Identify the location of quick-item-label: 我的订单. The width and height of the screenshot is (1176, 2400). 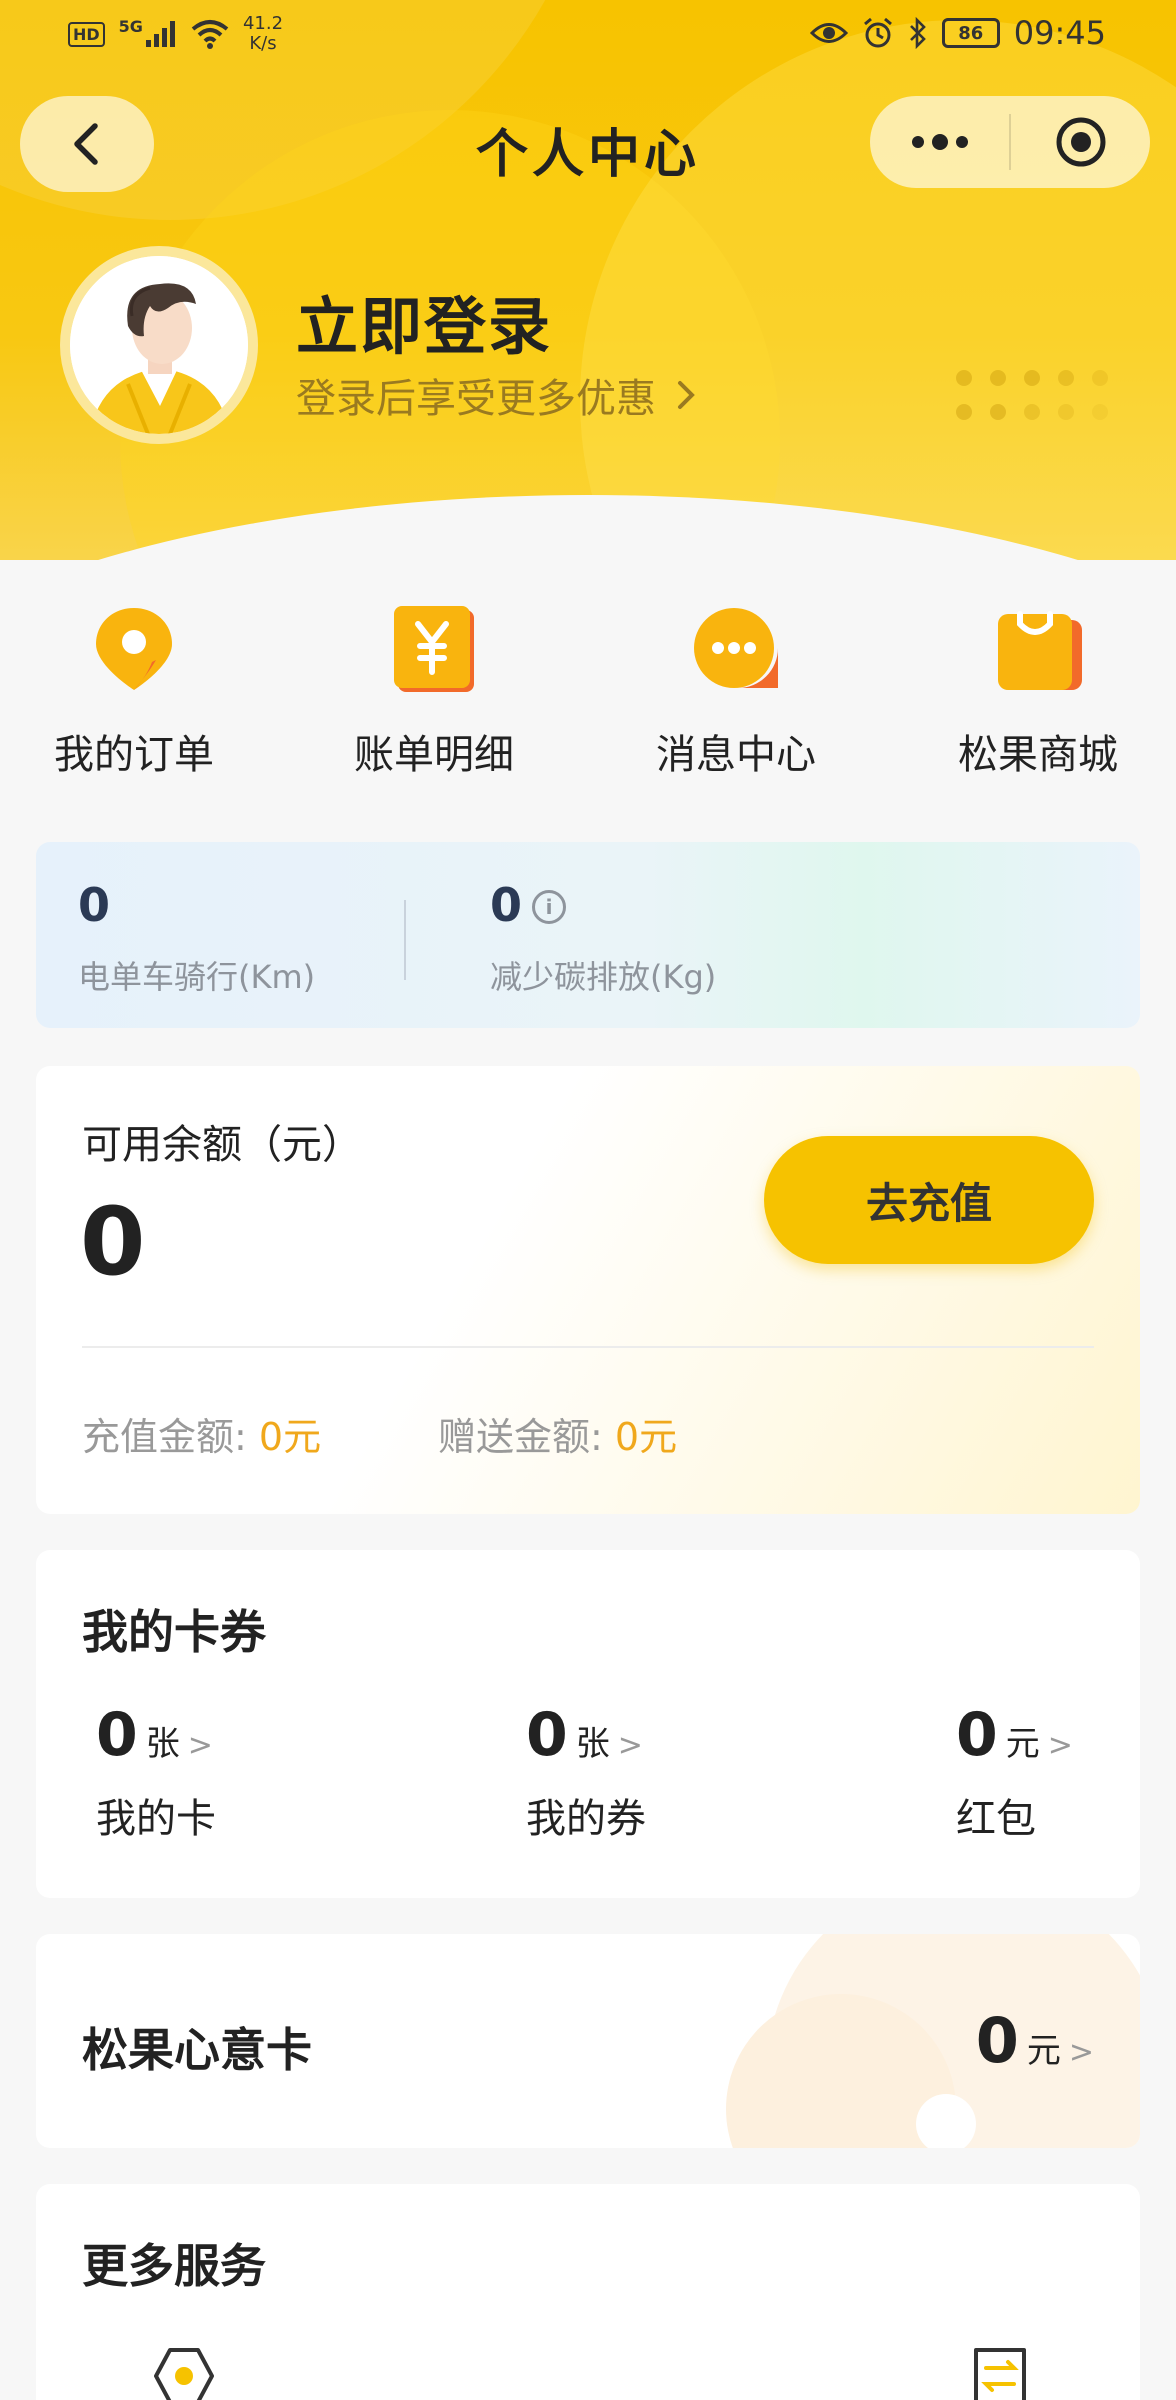
(134, 755).